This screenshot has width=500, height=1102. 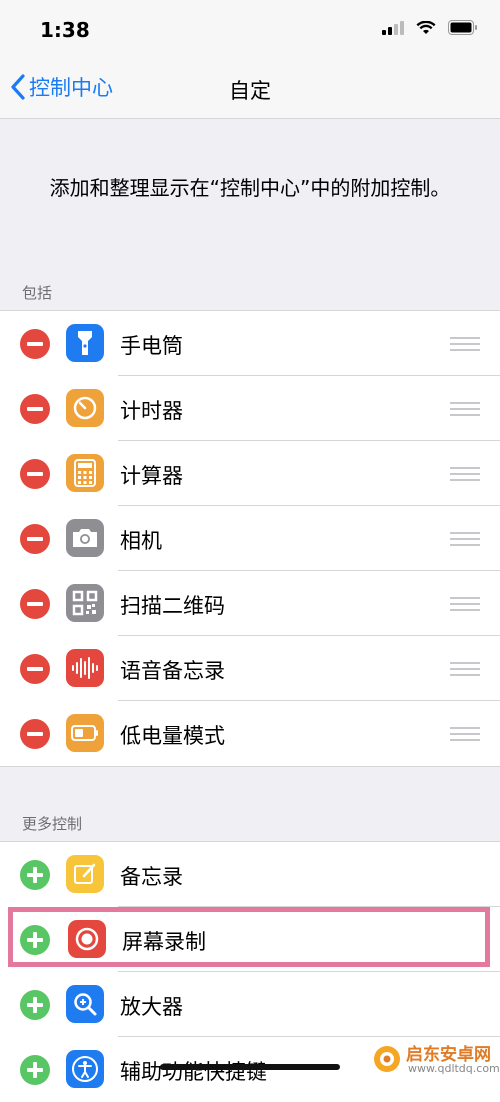 I want to click on battery-status-icon, so click(x=463, y=29).